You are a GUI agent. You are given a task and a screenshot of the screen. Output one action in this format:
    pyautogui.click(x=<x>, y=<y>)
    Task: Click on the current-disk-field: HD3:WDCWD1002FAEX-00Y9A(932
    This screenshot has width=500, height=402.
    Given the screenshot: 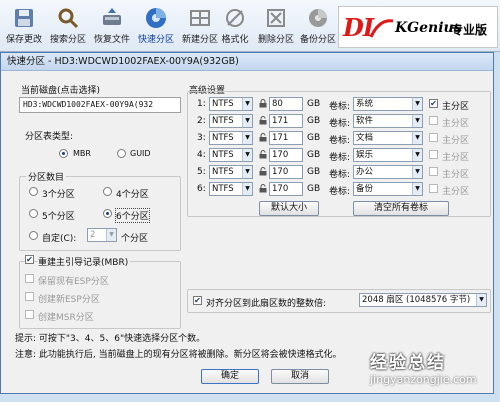 What is the action you would take?
    pyautogui.click(x=100, y=105)
    